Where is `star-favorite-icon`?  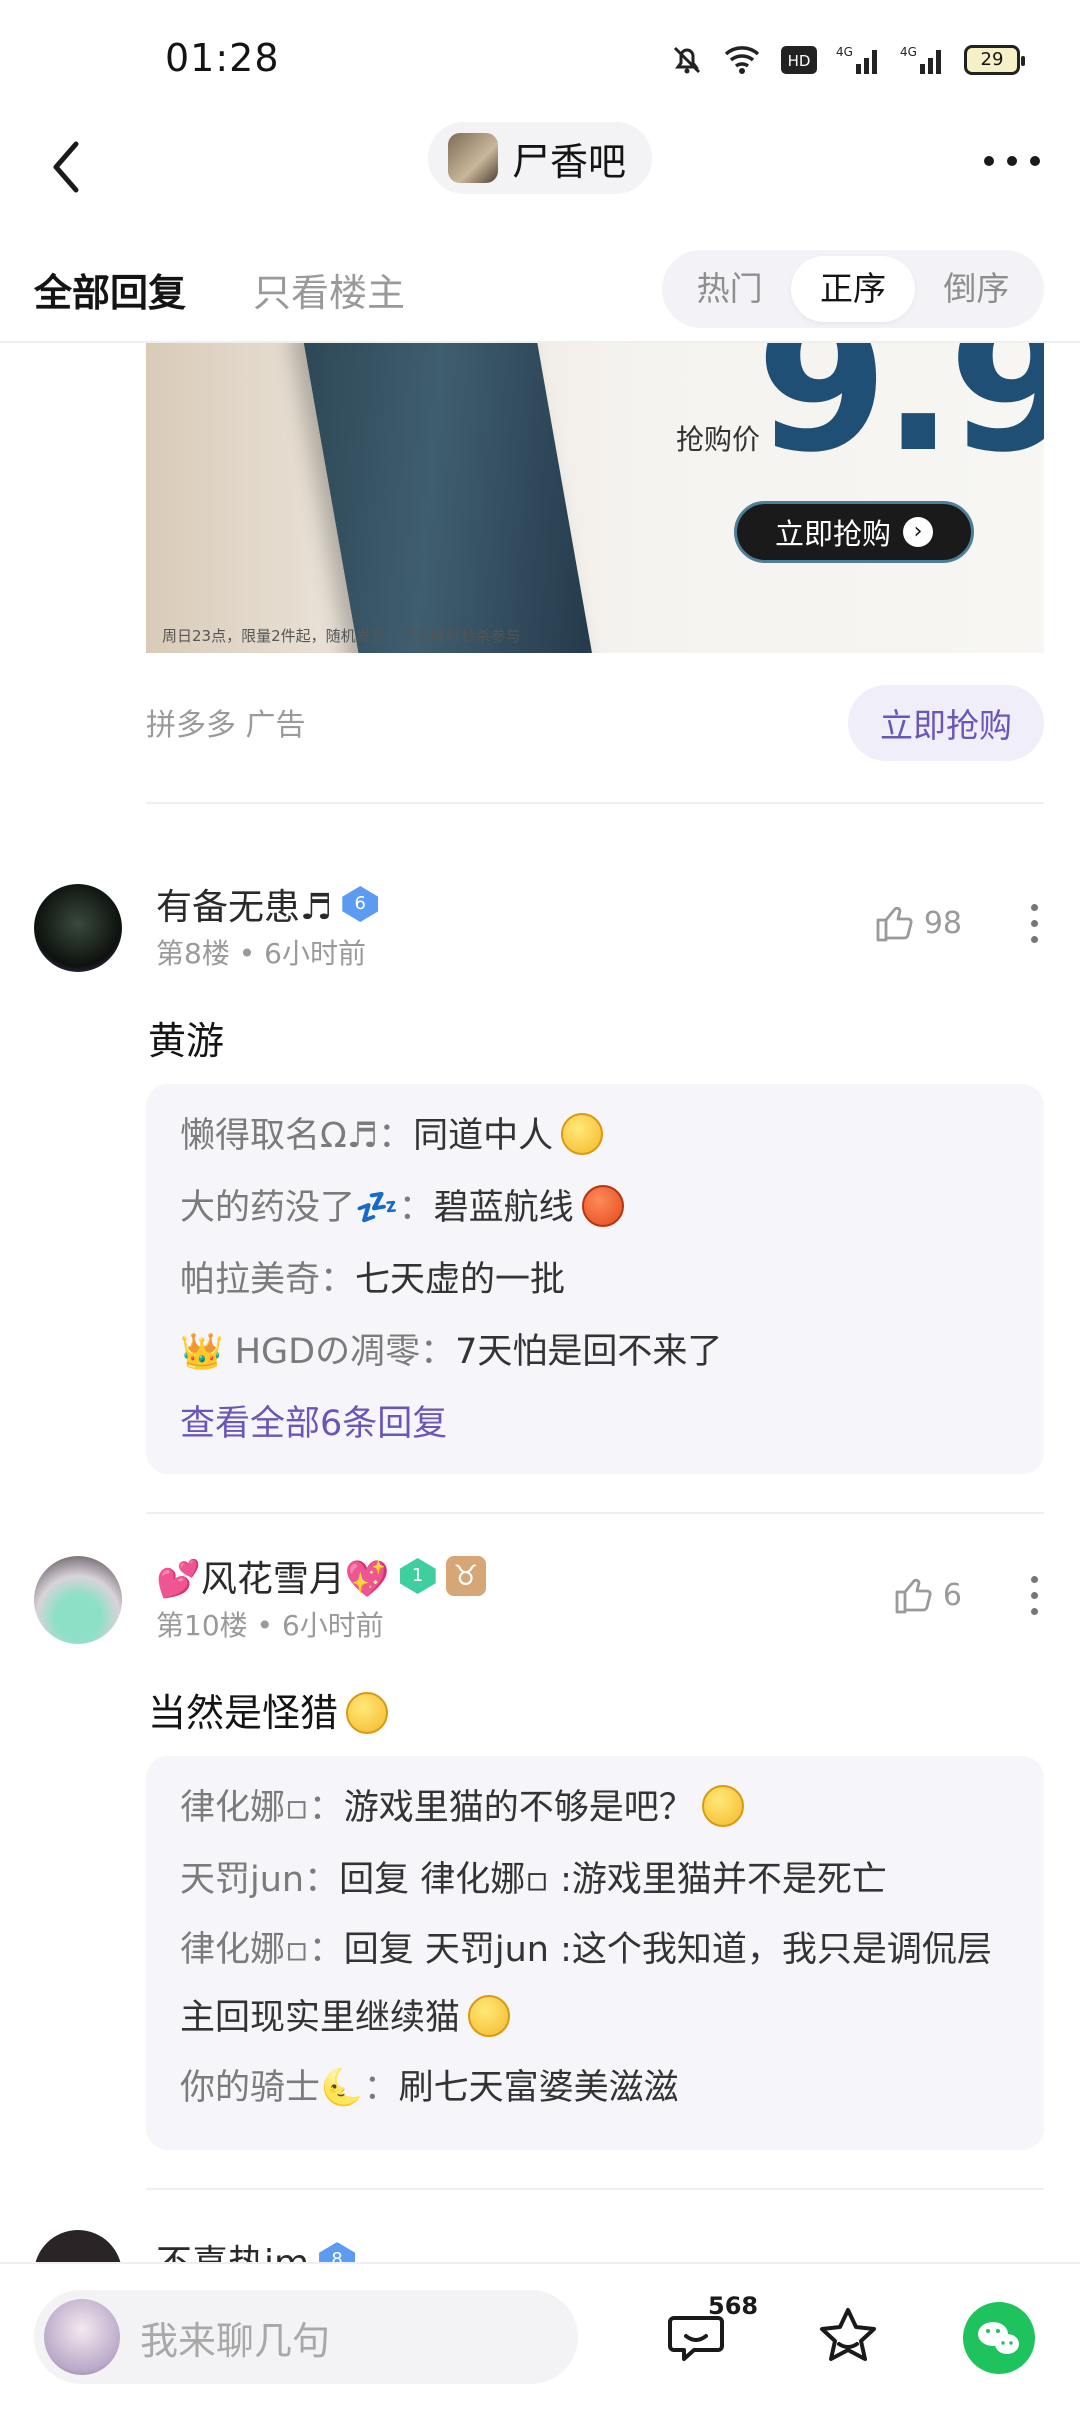
star-favorite-icon is located at coordinates (848, 2337).